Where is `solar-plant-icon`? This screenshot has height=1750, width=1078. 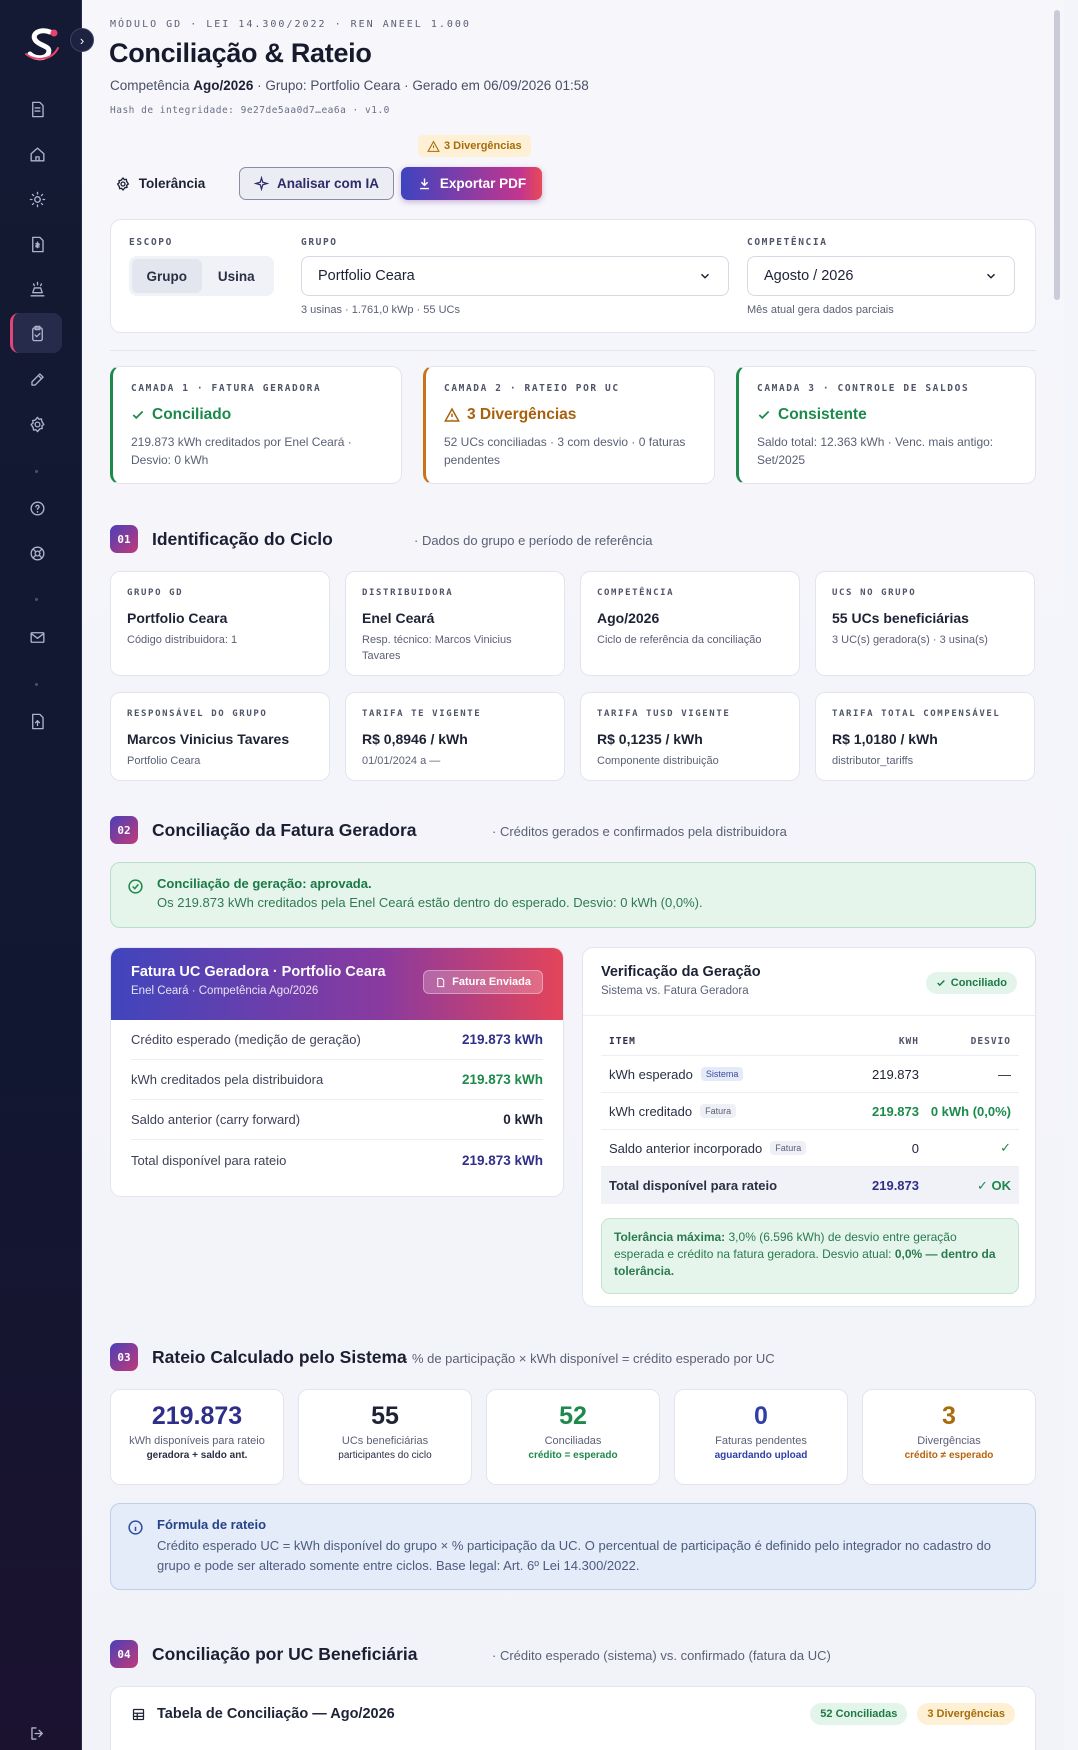
solar-plant-icon is located at coordinates (37, 289).